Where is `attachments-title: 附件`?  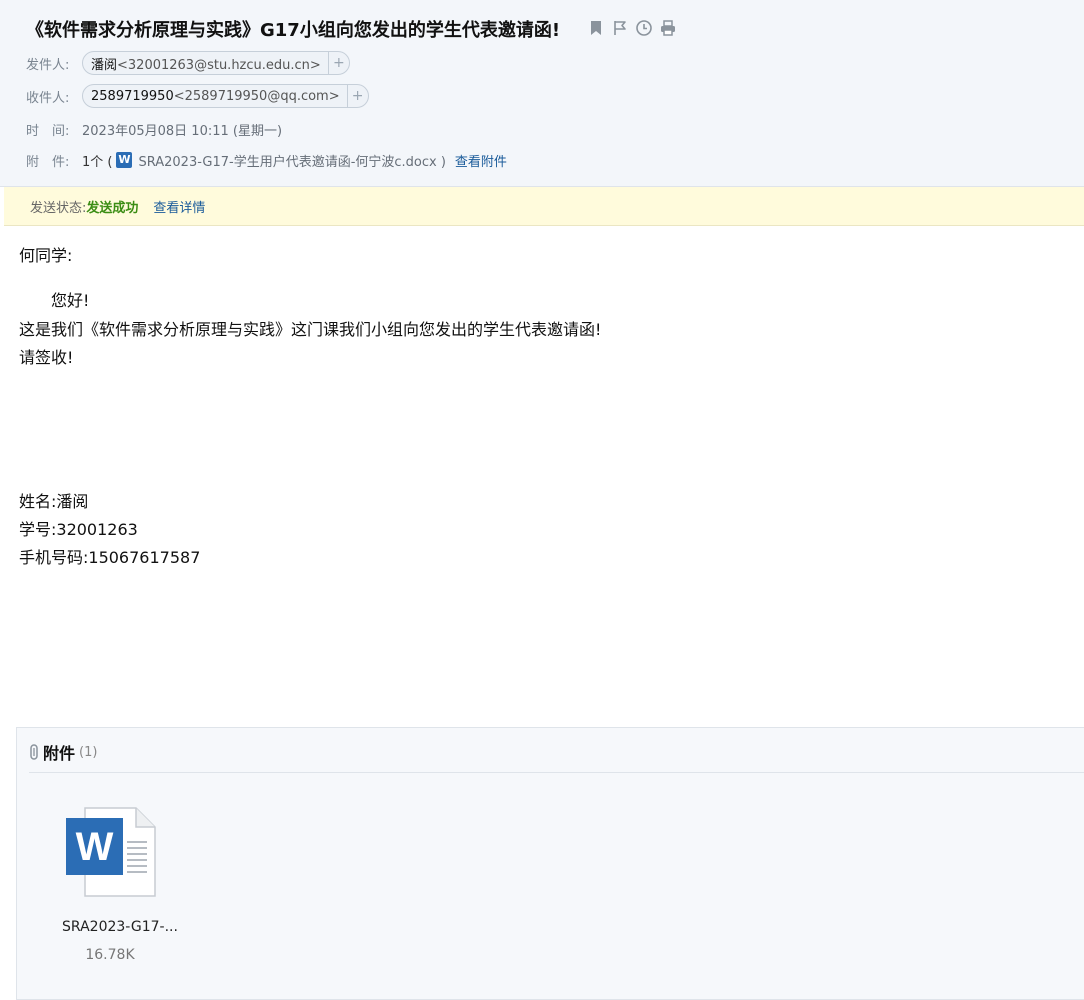
attachments-title: 附件 is located at coordinates (59, 753).